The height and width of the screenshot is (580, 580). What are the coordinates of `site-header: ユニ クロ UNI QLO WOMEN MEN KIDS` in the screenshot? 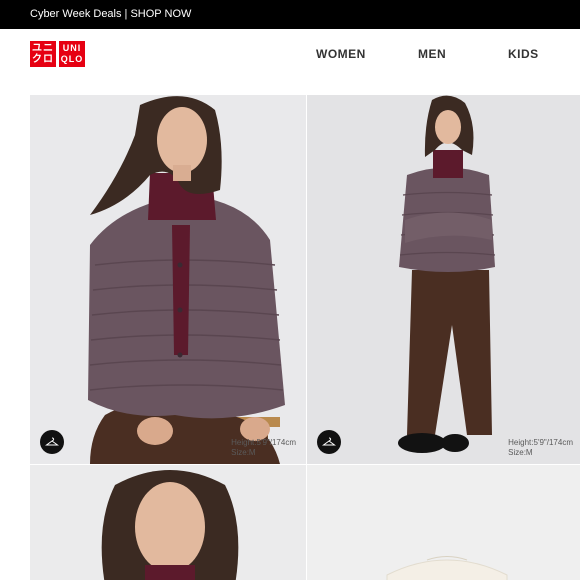 It's located at (290, 54).